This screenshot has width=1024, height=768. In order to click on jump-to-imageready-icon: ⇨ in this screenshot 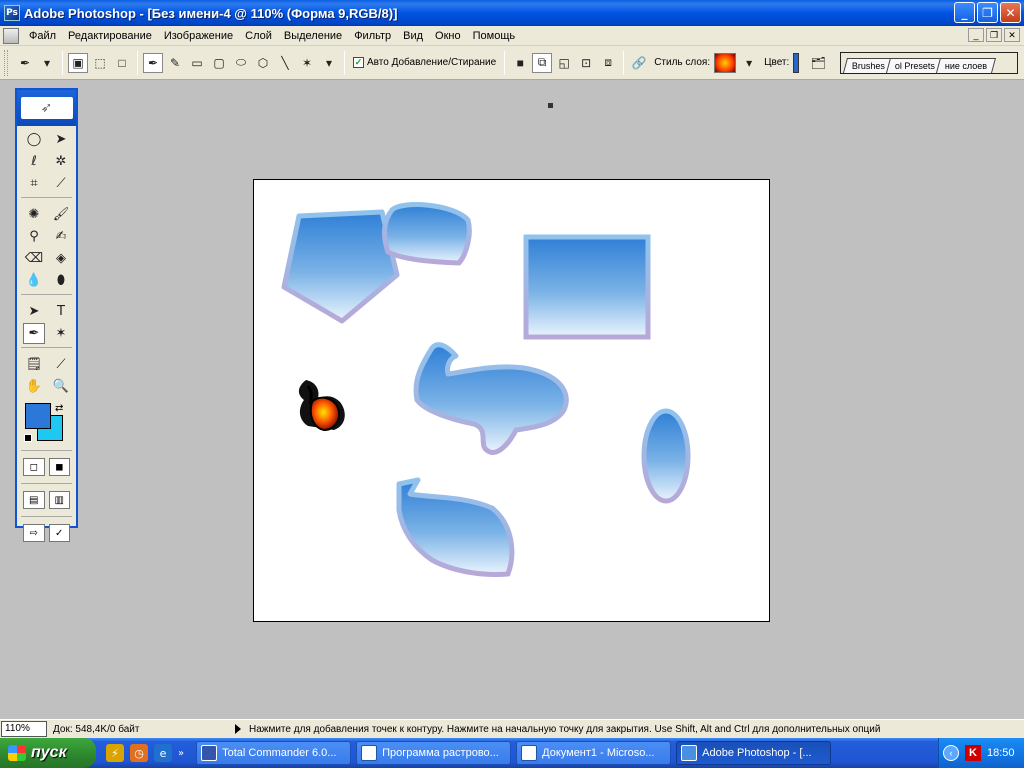, I will do `click(34, 533)`.